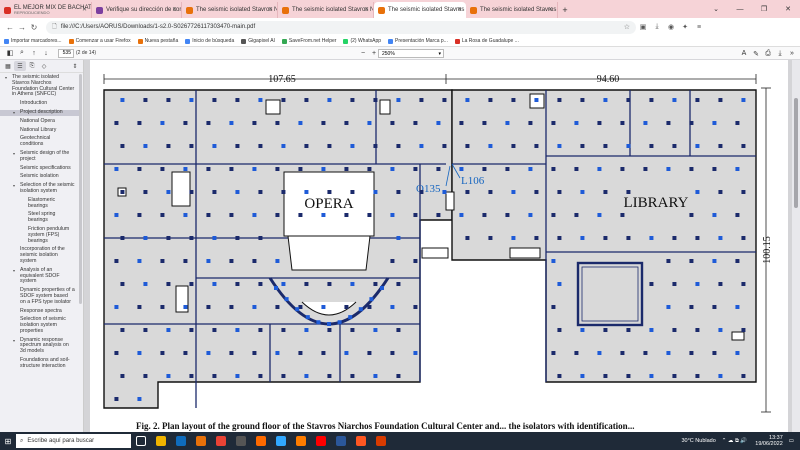 This screenshot has height=450, width=800. Describe the element at coordinates (73, 441) in the screenshot. I see `taskbar-search: ⌕ Escribe aquí para buscar` at that location.